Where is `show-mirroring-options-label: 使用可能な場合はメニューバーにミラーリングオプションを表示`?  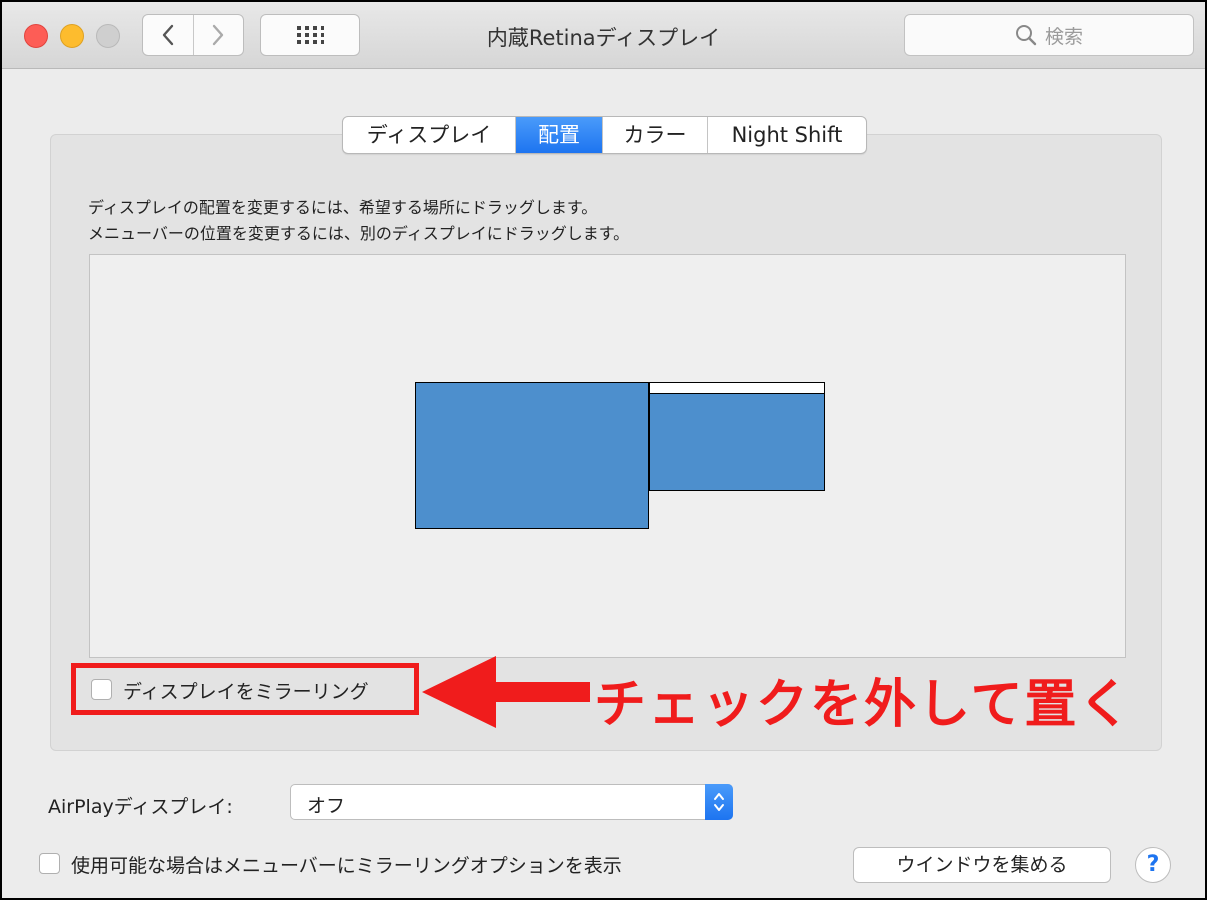
show-mirroring-options-label: 使用可能な場合はメニューバーにミラーリングオプションを表示 is located at coordinates (346, 864).